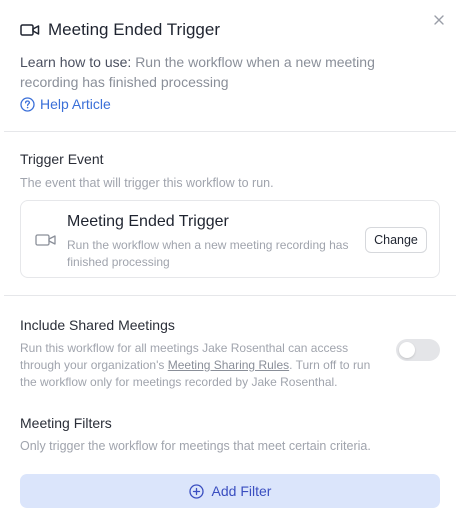  What do you see at coordinates (396, 240) in the screenshot?
I see `change-button: Change` at bounding box center [396, 240].